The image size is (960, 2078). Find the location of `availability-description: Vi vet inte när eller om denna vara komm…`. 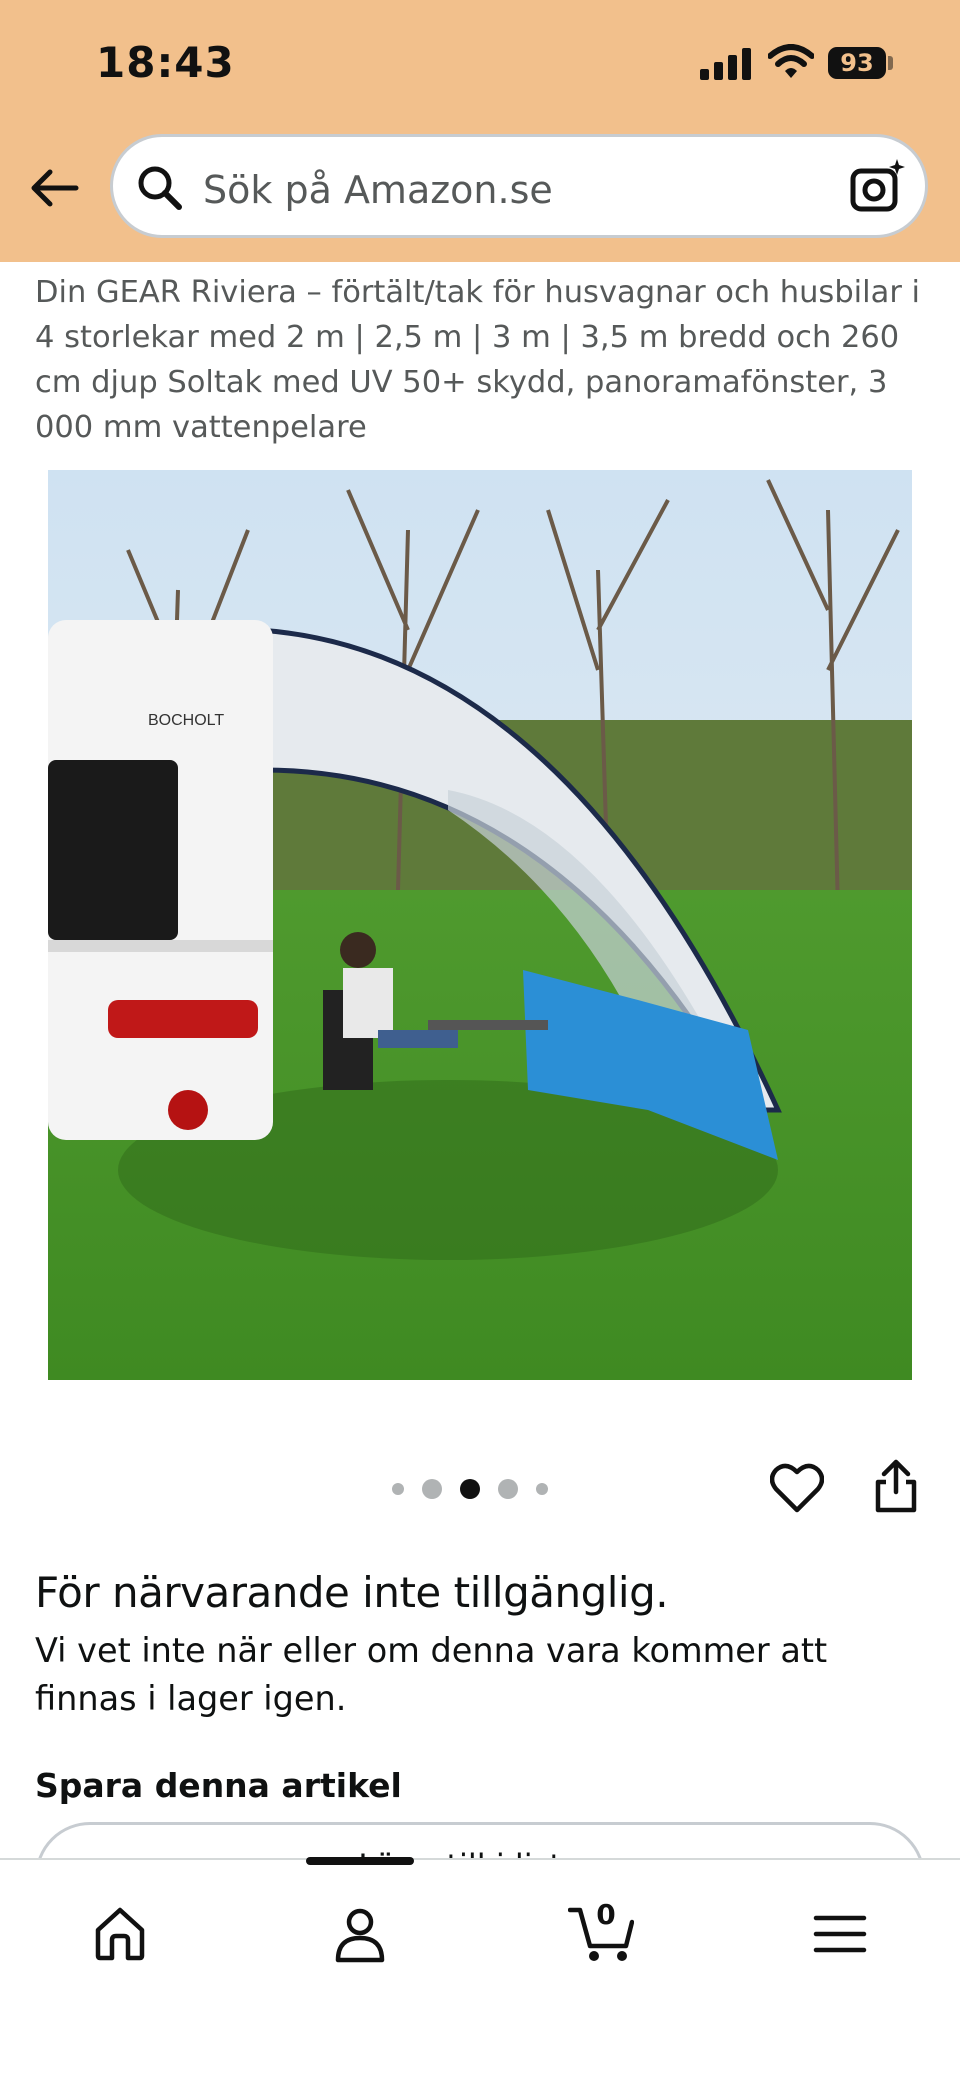

availability-description: Vi vet inte när eller om denna vara komm… is located at coordinates (431, 1674).